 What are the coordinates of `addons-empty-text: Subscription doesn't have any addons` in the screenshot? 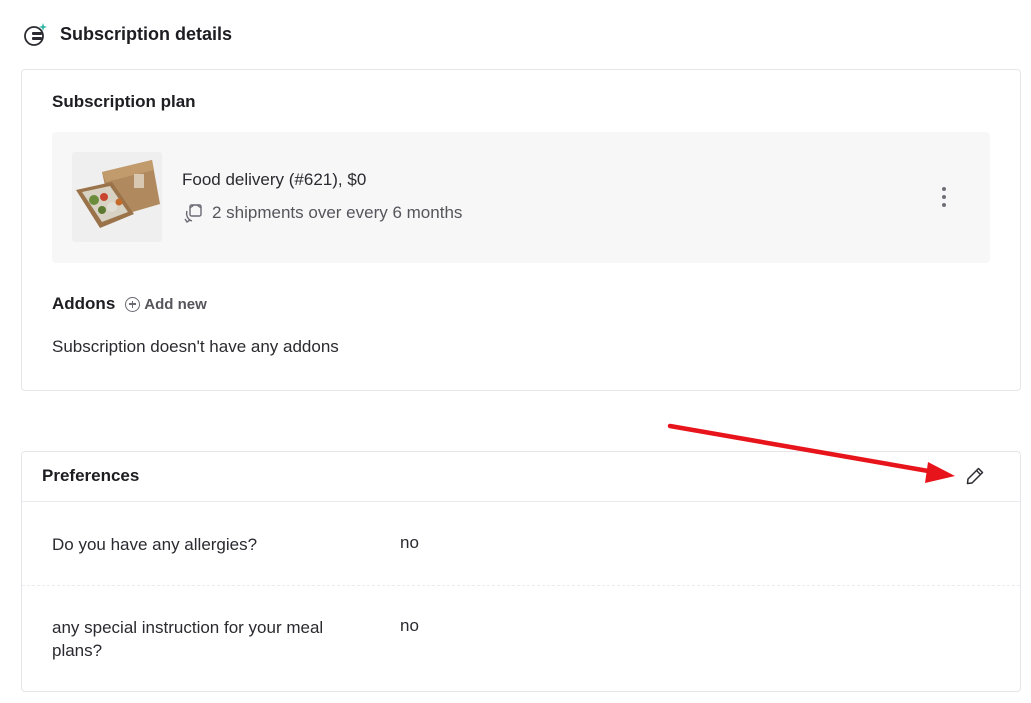 It's located at (195, 346).